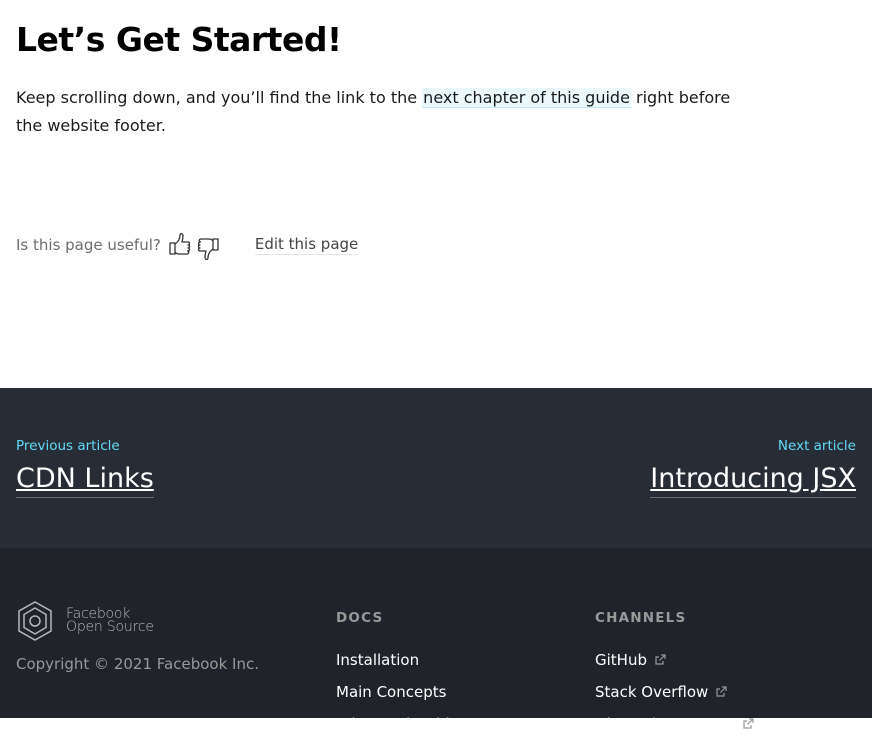  I want to click on channels-heading: CHANNELS, so click(641, 618).